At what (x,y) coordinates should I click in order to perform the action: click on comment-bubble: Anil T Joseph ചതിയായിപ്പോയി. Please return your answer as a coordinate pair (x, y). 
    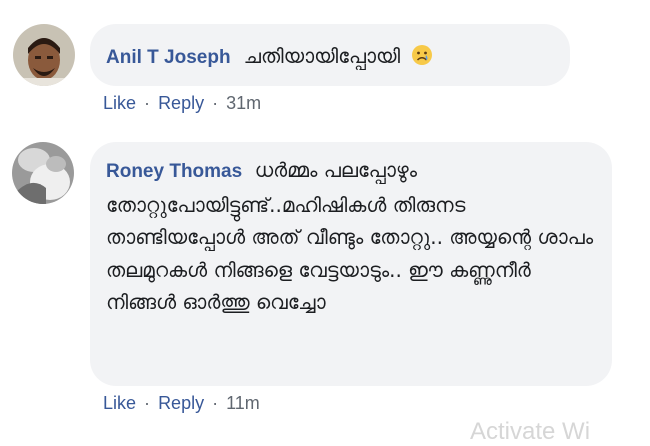
    Looking at the image, I should click on (330, 55).